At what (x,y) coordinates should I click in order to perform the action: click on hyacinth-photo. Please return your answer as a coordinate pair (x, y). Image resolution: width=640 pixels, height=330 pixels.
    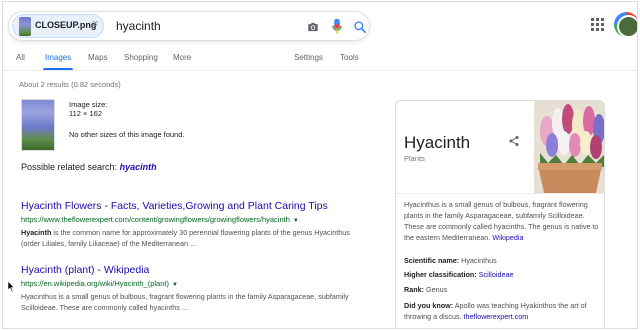
    Looking at the image, I should click on (569, 147).